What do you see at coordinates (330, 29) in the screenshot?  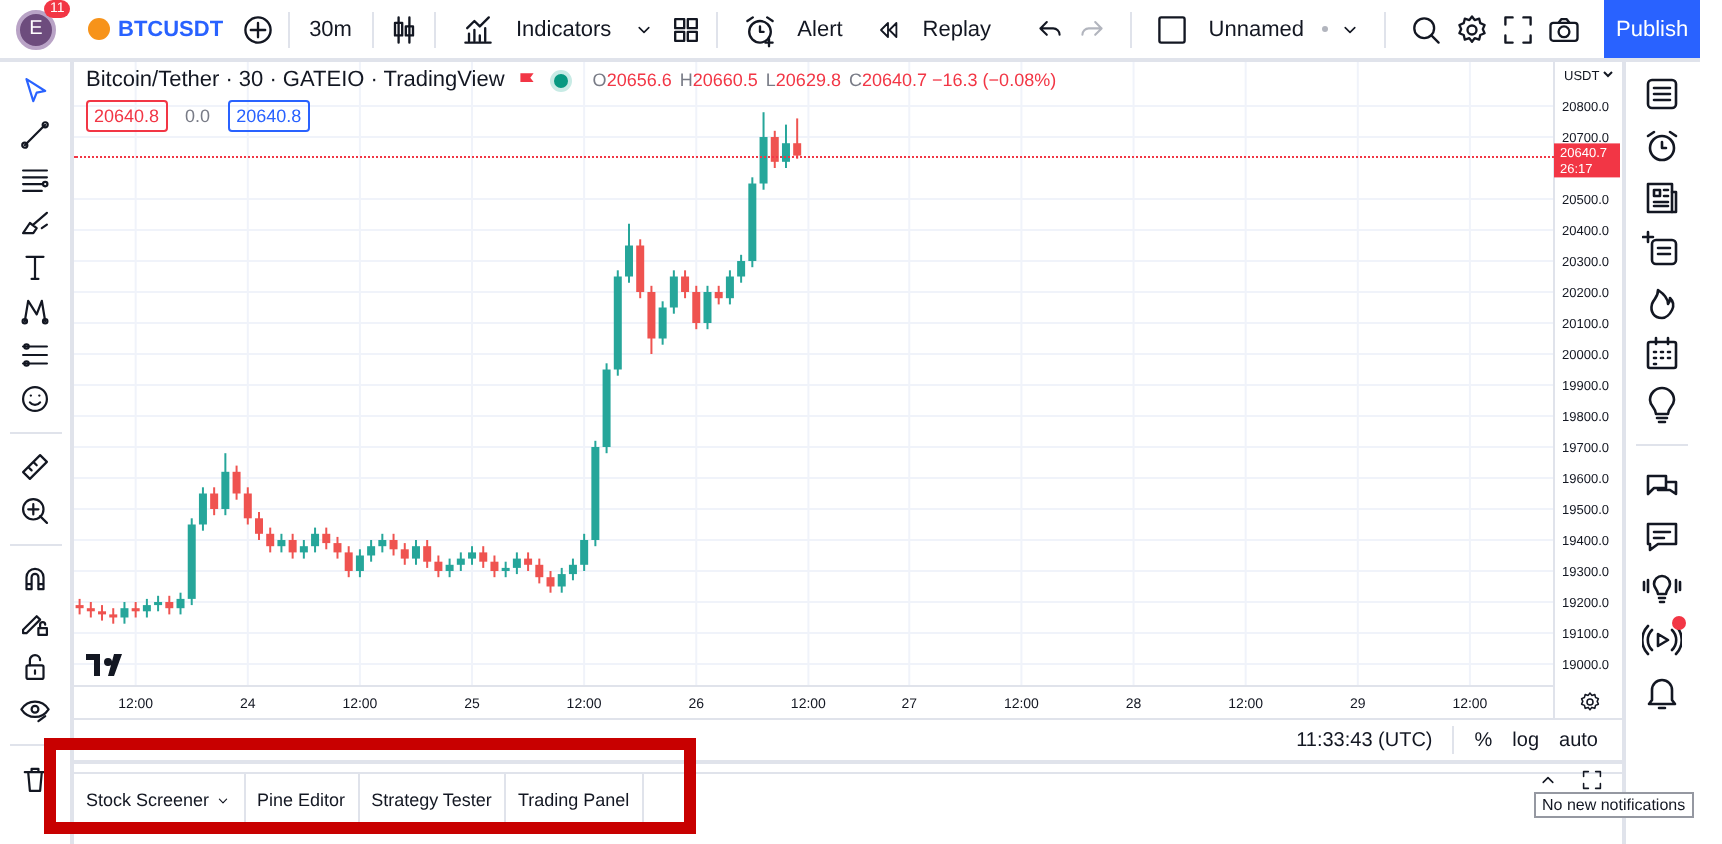 I see `interval-button: 30m` at bounding box center [330, 29].